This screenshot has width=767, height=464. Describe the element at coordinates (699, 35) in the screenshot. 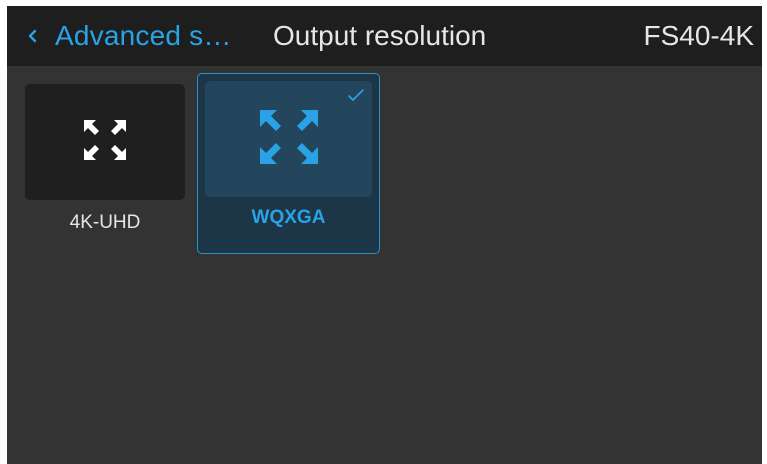

I see `device-name: FS40-4K` at that location.